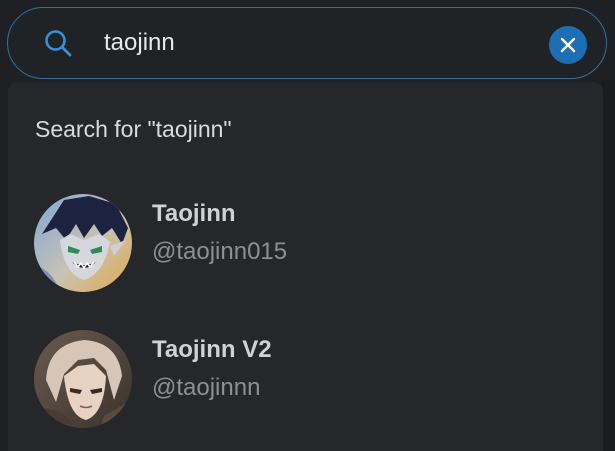 This screenshot has width=615, height=451. I want to click on result-display-name: Taojinn, so click(194, 213).